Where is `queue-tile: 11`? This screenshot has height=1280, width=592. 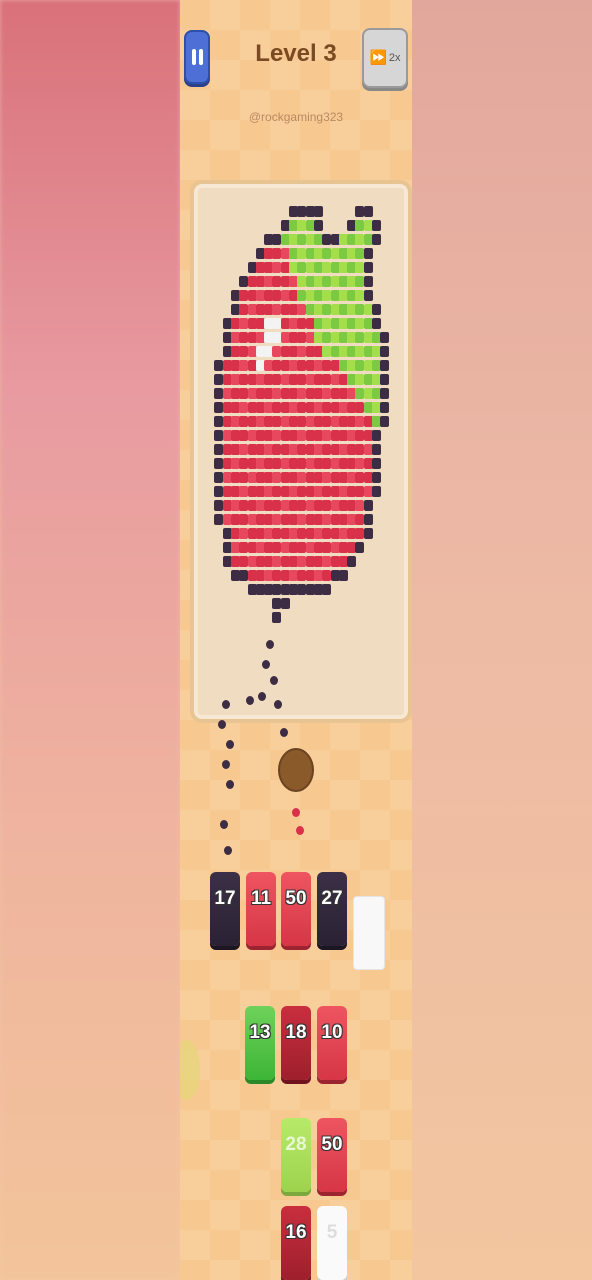
queue-tile: 11 is located at coordinates (261, 909).